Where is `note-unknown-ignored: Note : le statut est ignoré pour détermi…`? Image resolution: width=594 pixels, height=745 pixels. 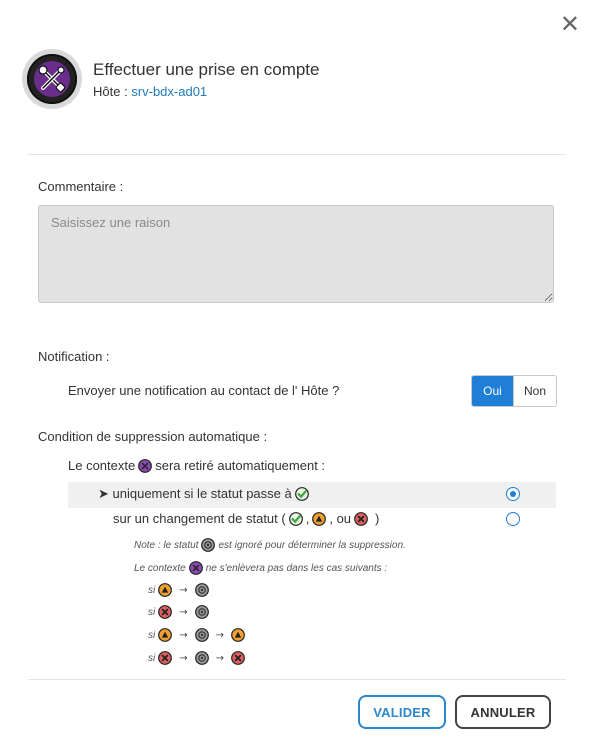
note-unknown-ignored: Note : le statut est ignoré pour détermi… is located at coordinates (270, 545).